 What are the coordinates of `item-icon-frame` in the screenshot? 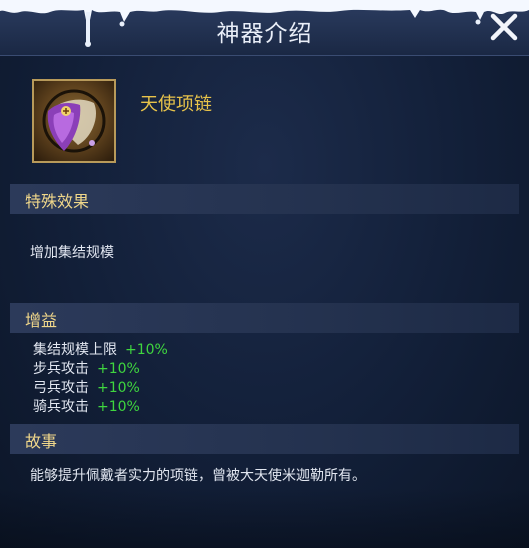 It's located at (74, 121).